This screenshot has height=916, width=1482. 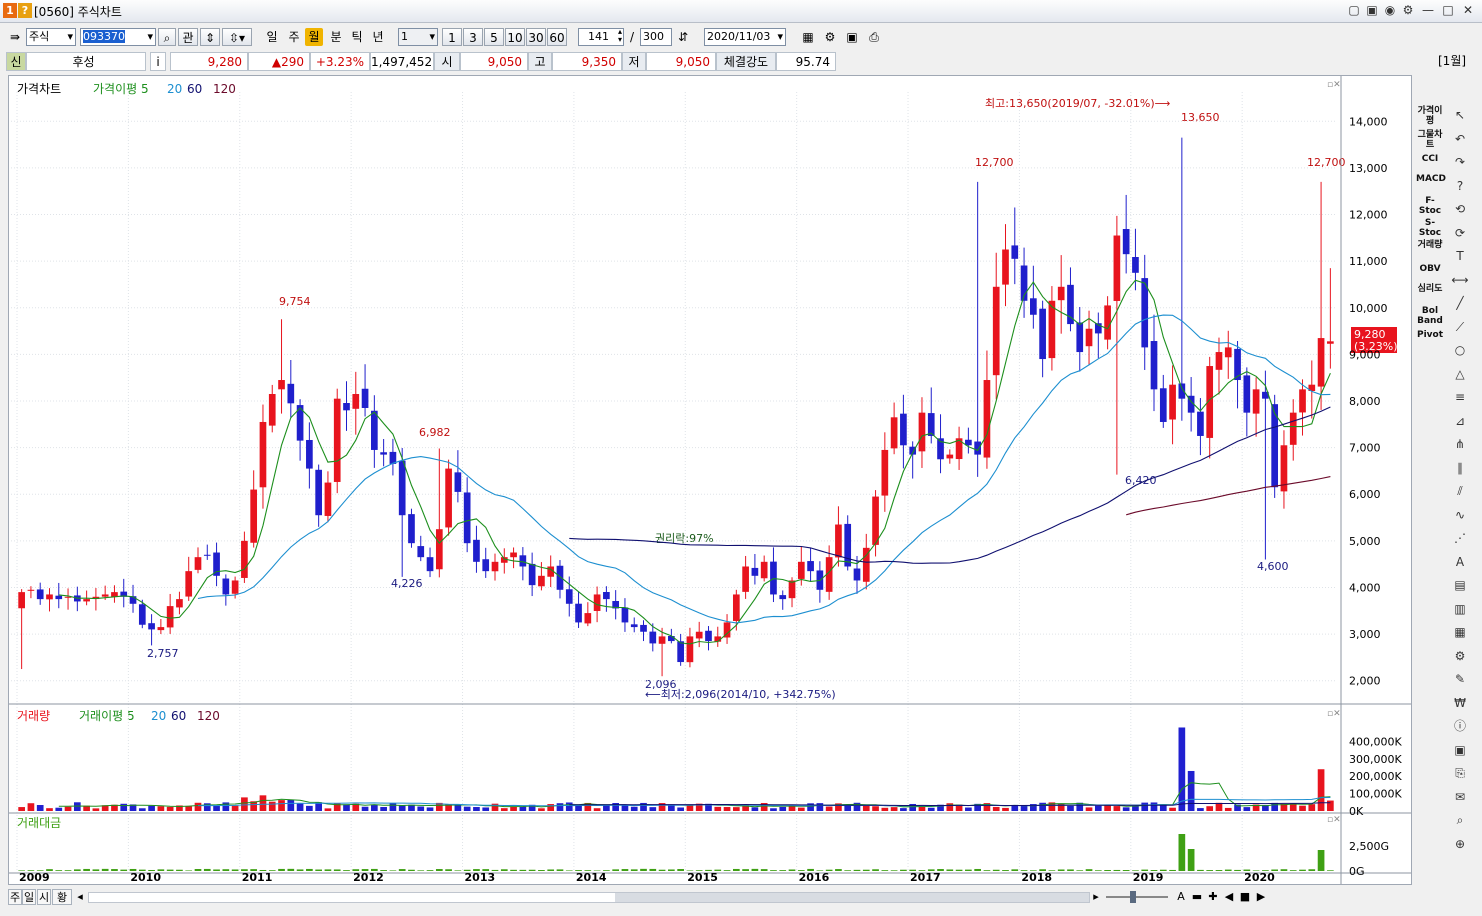 What do you see at coordinates (1460, 820) in the screenshot?
I see `zoom-icon: ⌕` at bounding box center [1460, 820].